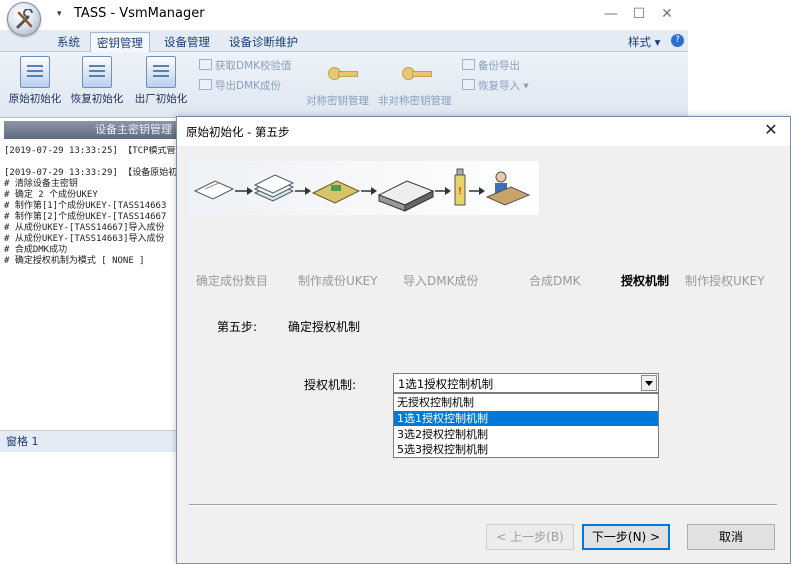 Image resolution: width=791 pixels, height=564 pixels. I want to click on style-menu: 样式 ▾, so click(644, 42).